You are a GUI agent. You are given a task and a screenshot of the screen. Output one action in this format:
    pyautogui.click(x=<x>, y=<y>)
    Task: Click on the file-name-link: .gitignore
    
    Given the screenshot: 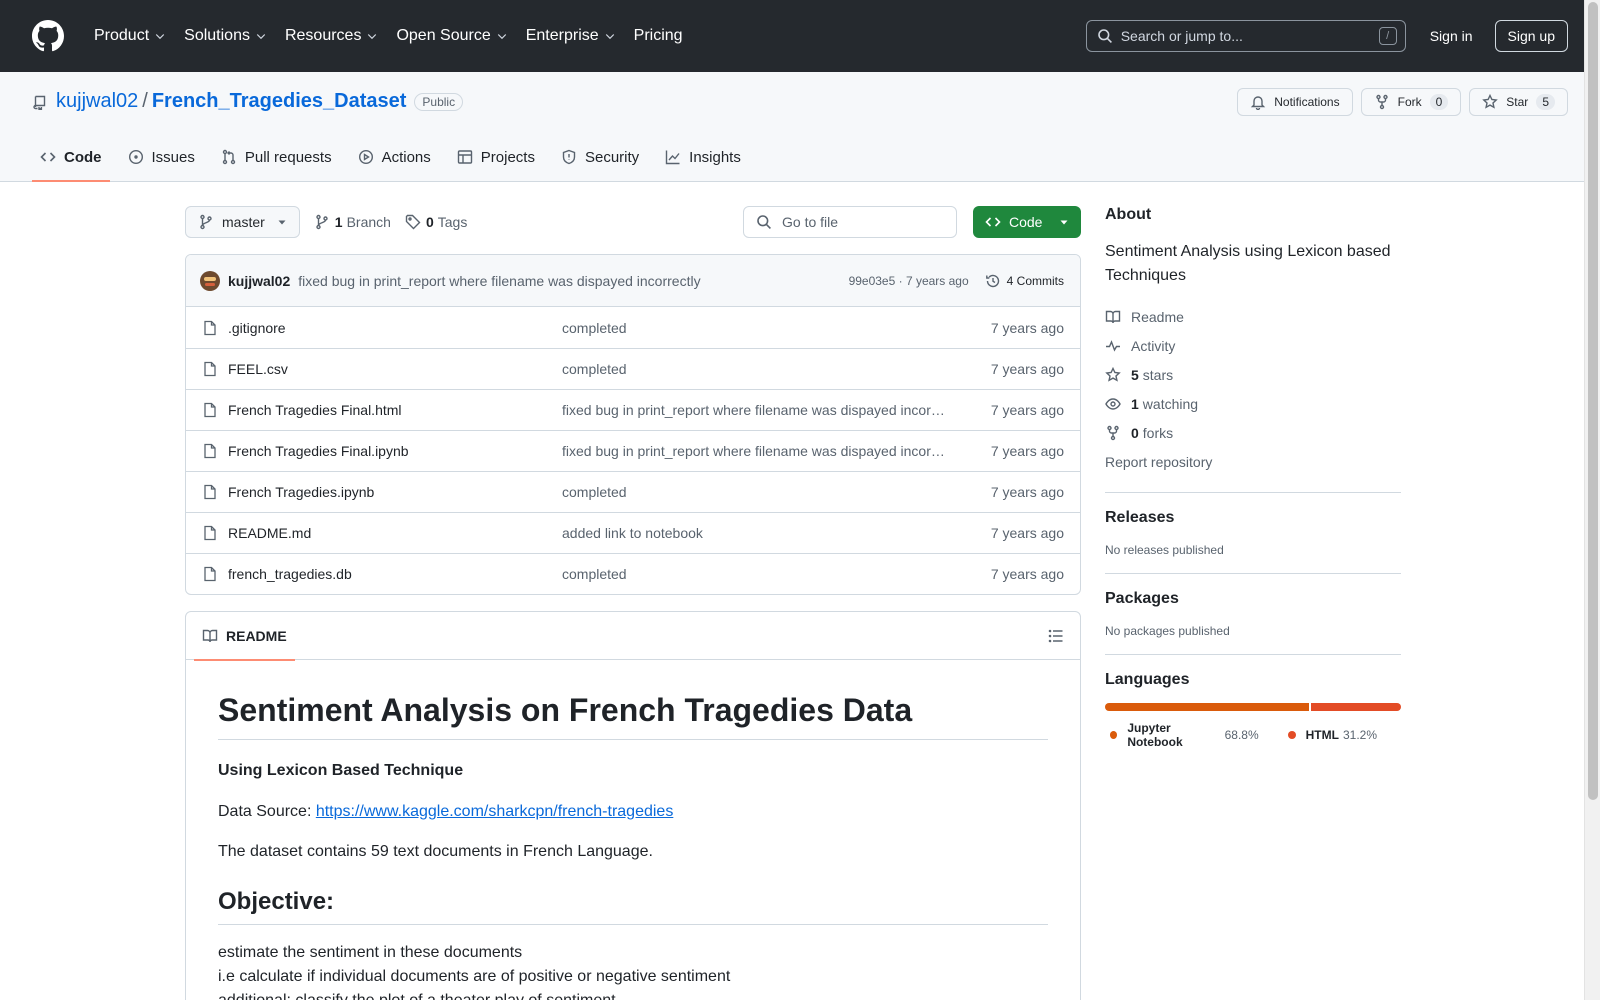 What is the action you would take?
    pyautogui.click(x=395, y=328)
    